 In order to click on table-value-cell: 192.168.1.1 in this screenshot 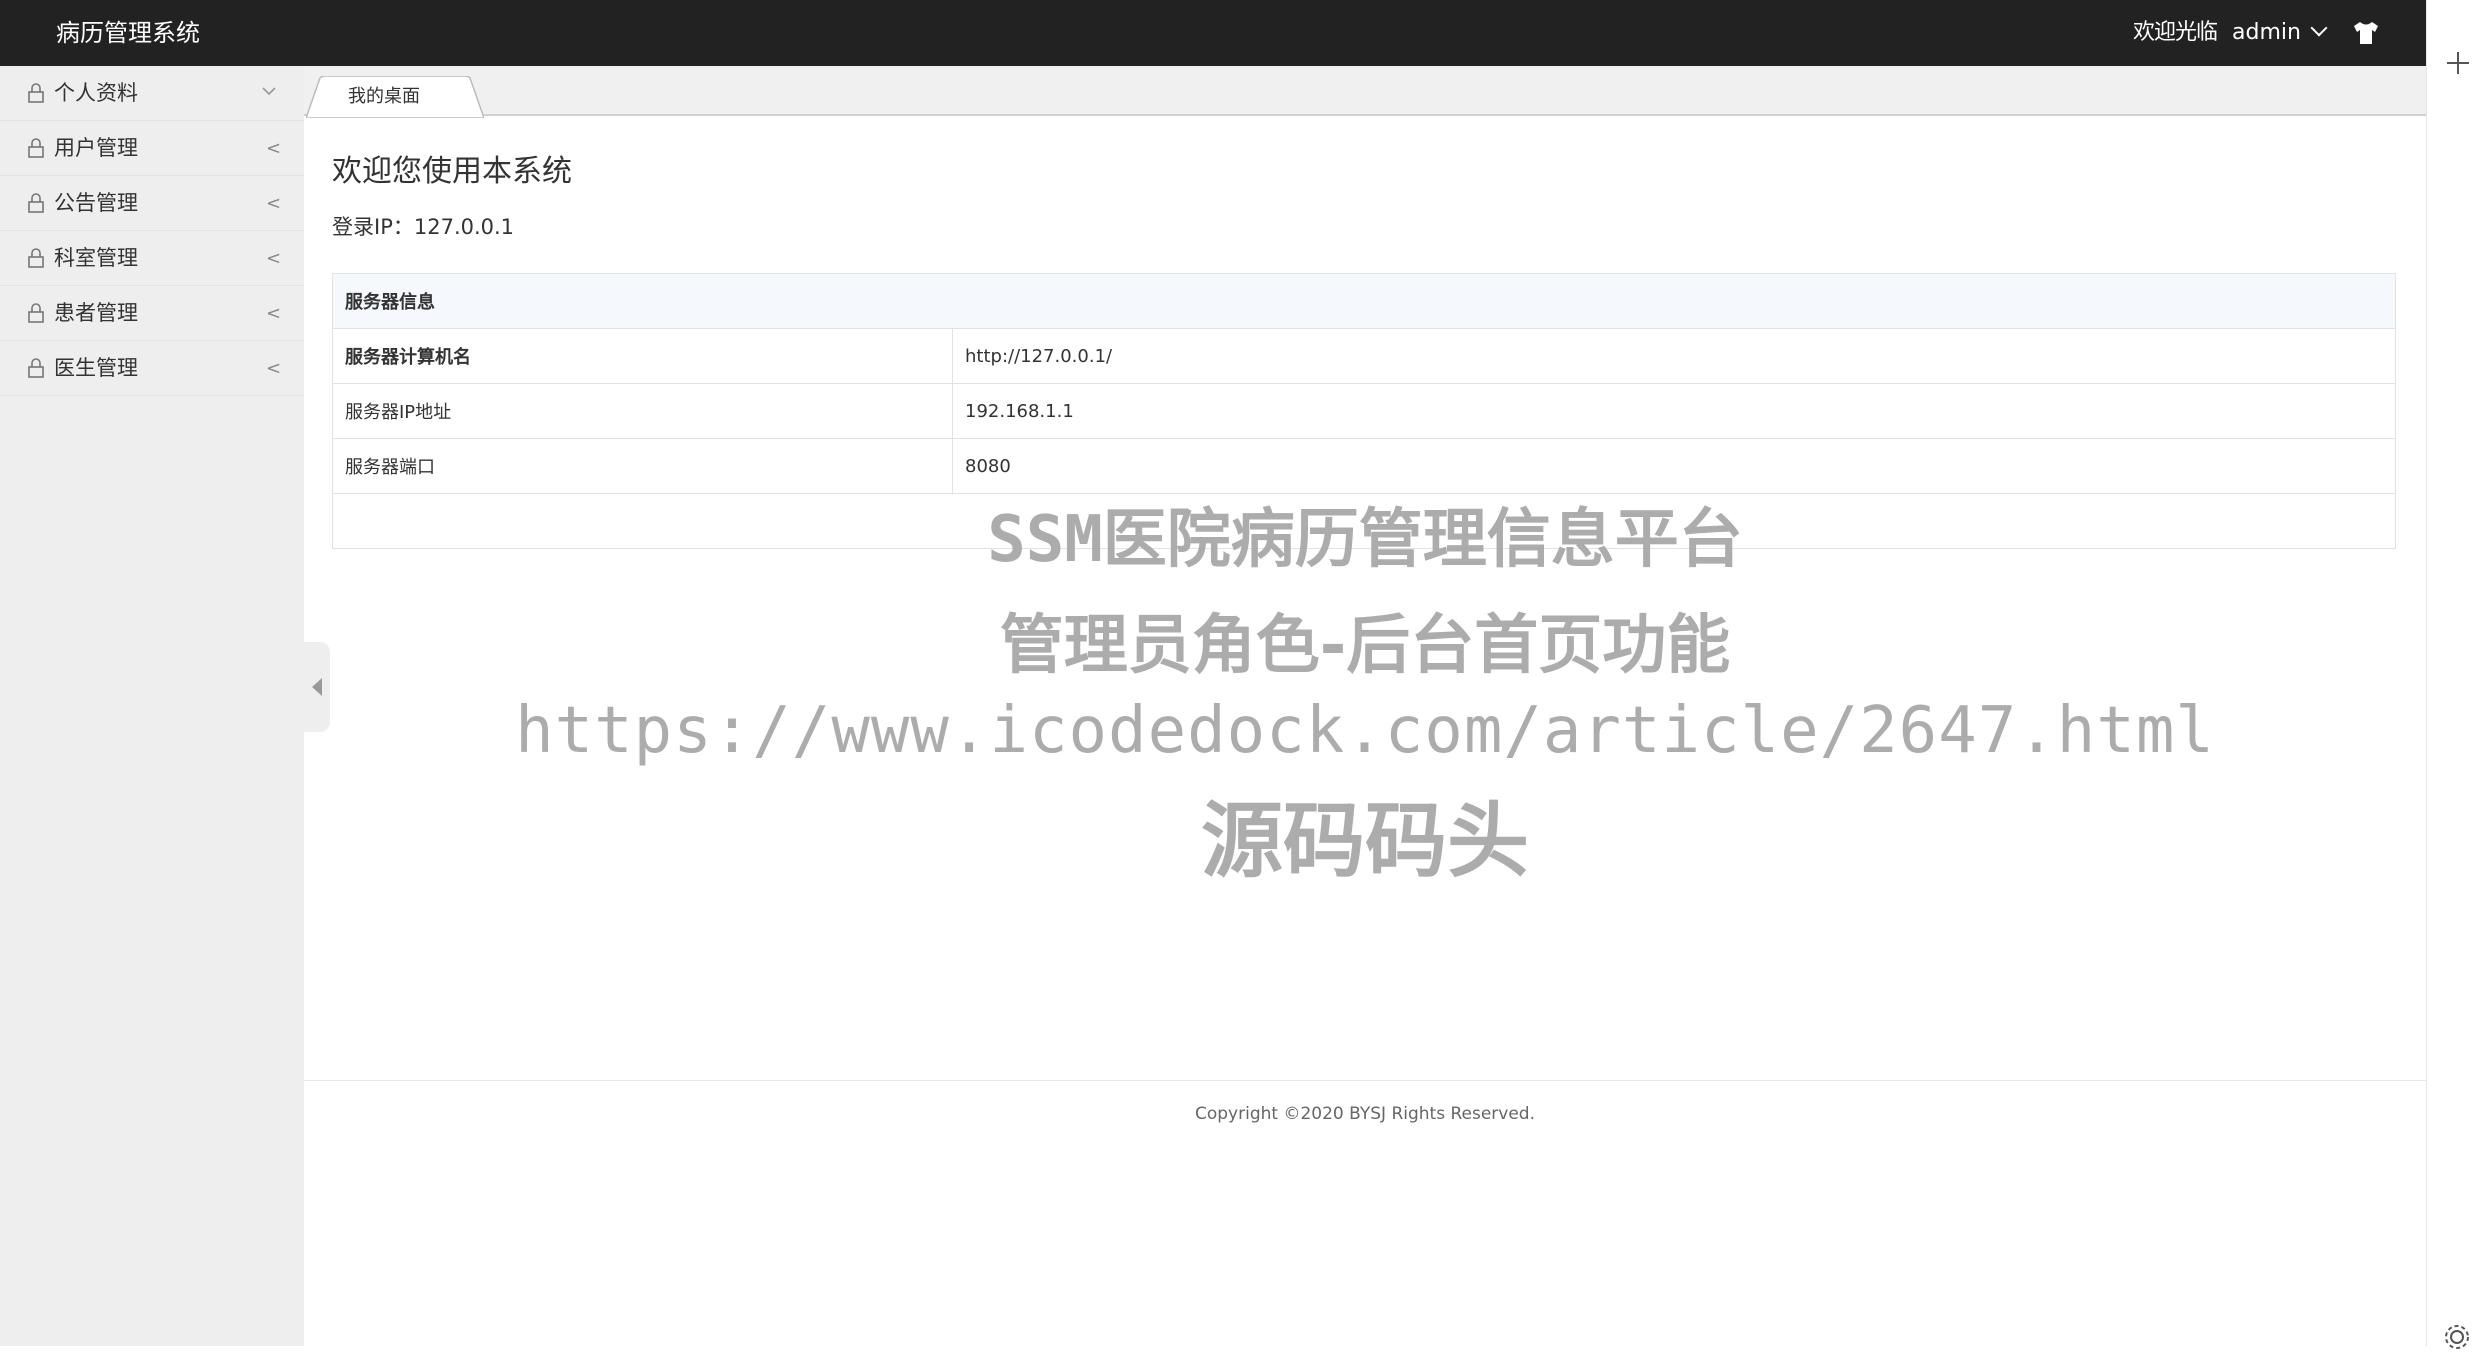, I will do `click(1674, 411)`.